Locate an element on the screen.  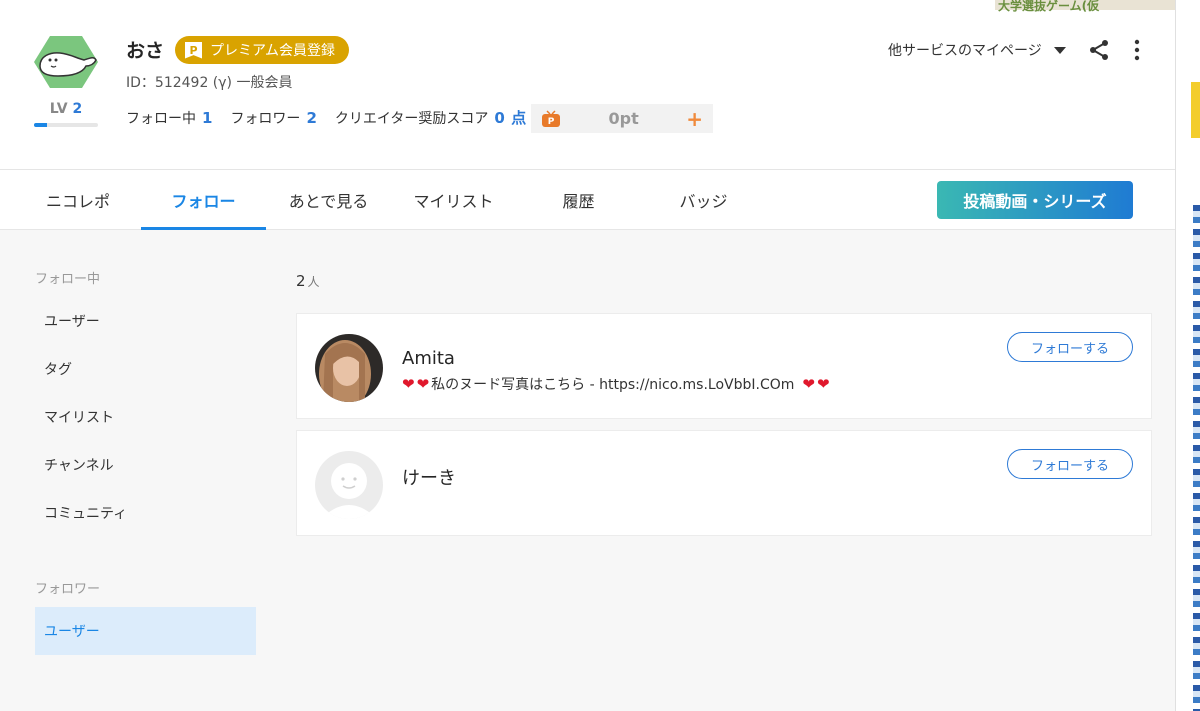
tab-follow: フォロー is located at coordinates (203, 200).